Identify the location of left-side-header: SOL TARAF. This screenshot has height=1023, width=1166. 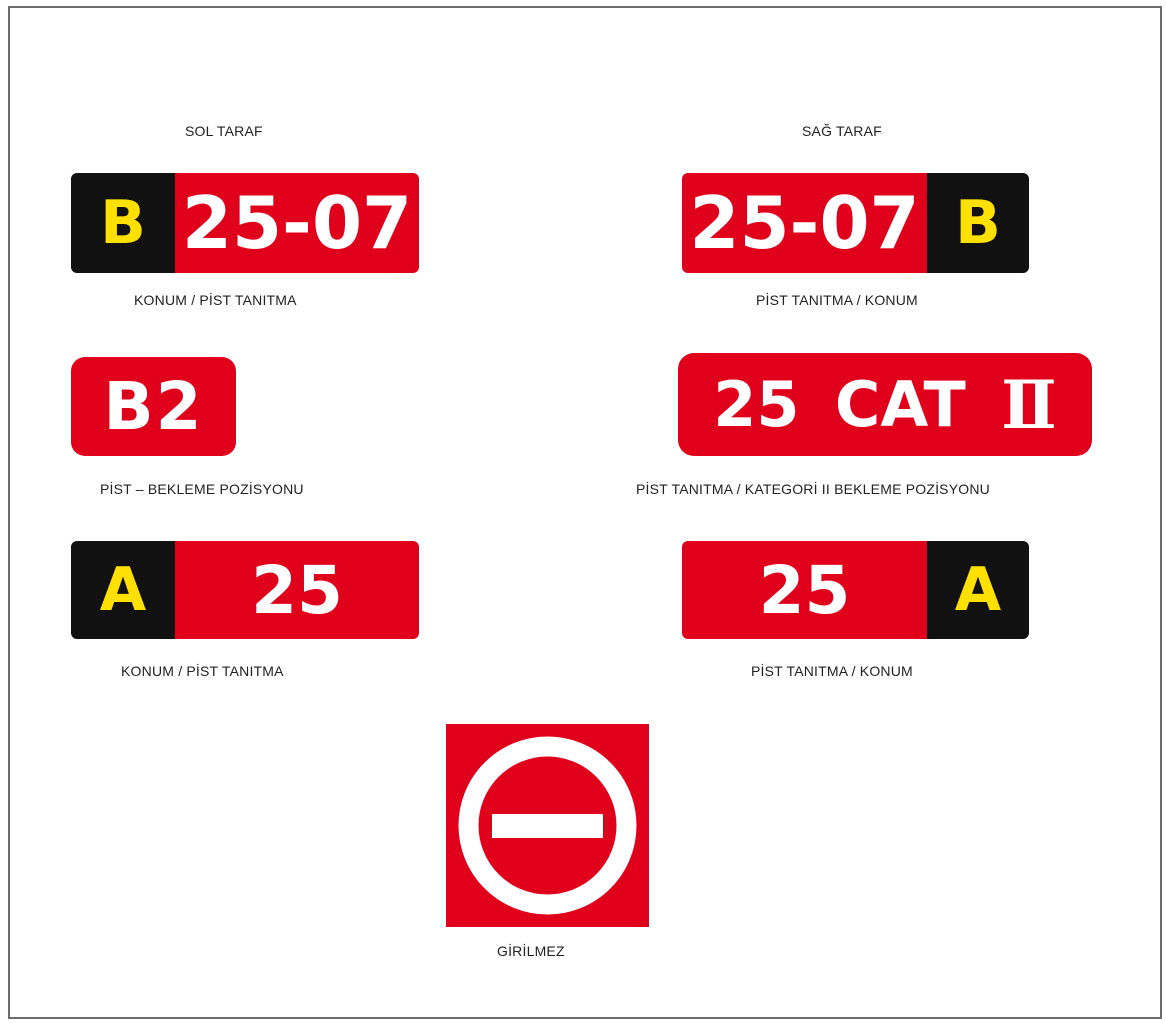
(224, 131).